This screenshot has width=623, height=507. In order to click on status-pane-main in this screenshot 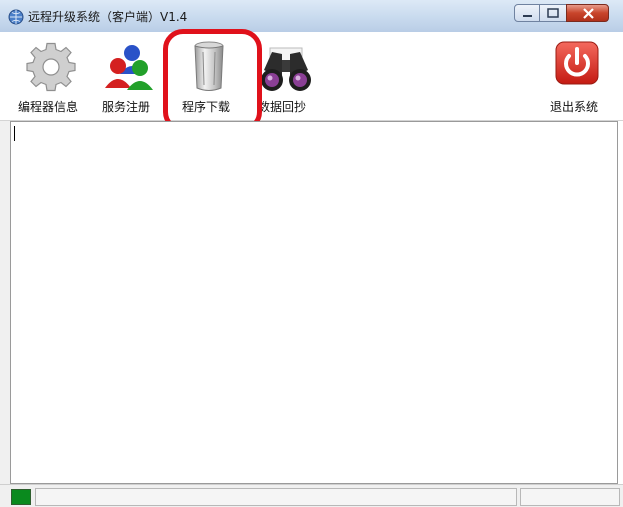, I will do `click(276, 497)`.